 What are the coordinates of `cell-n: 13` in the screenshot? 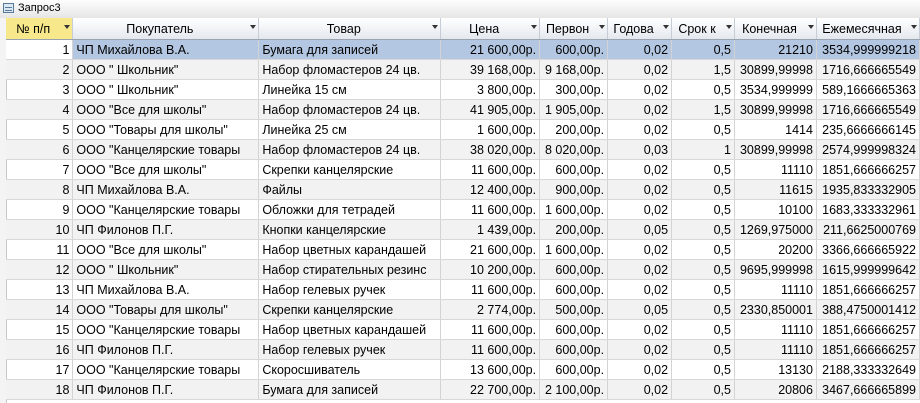 It's located at (40, 289).